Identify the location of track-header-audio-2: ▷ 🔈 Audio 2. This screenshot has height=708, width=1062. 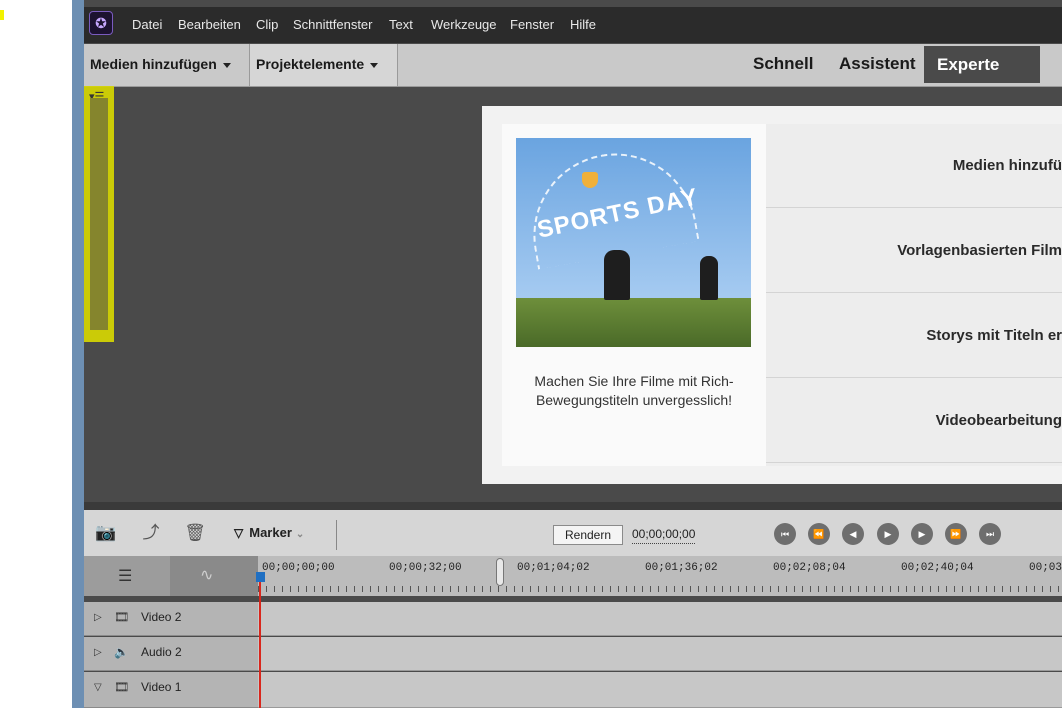
(171, 654).